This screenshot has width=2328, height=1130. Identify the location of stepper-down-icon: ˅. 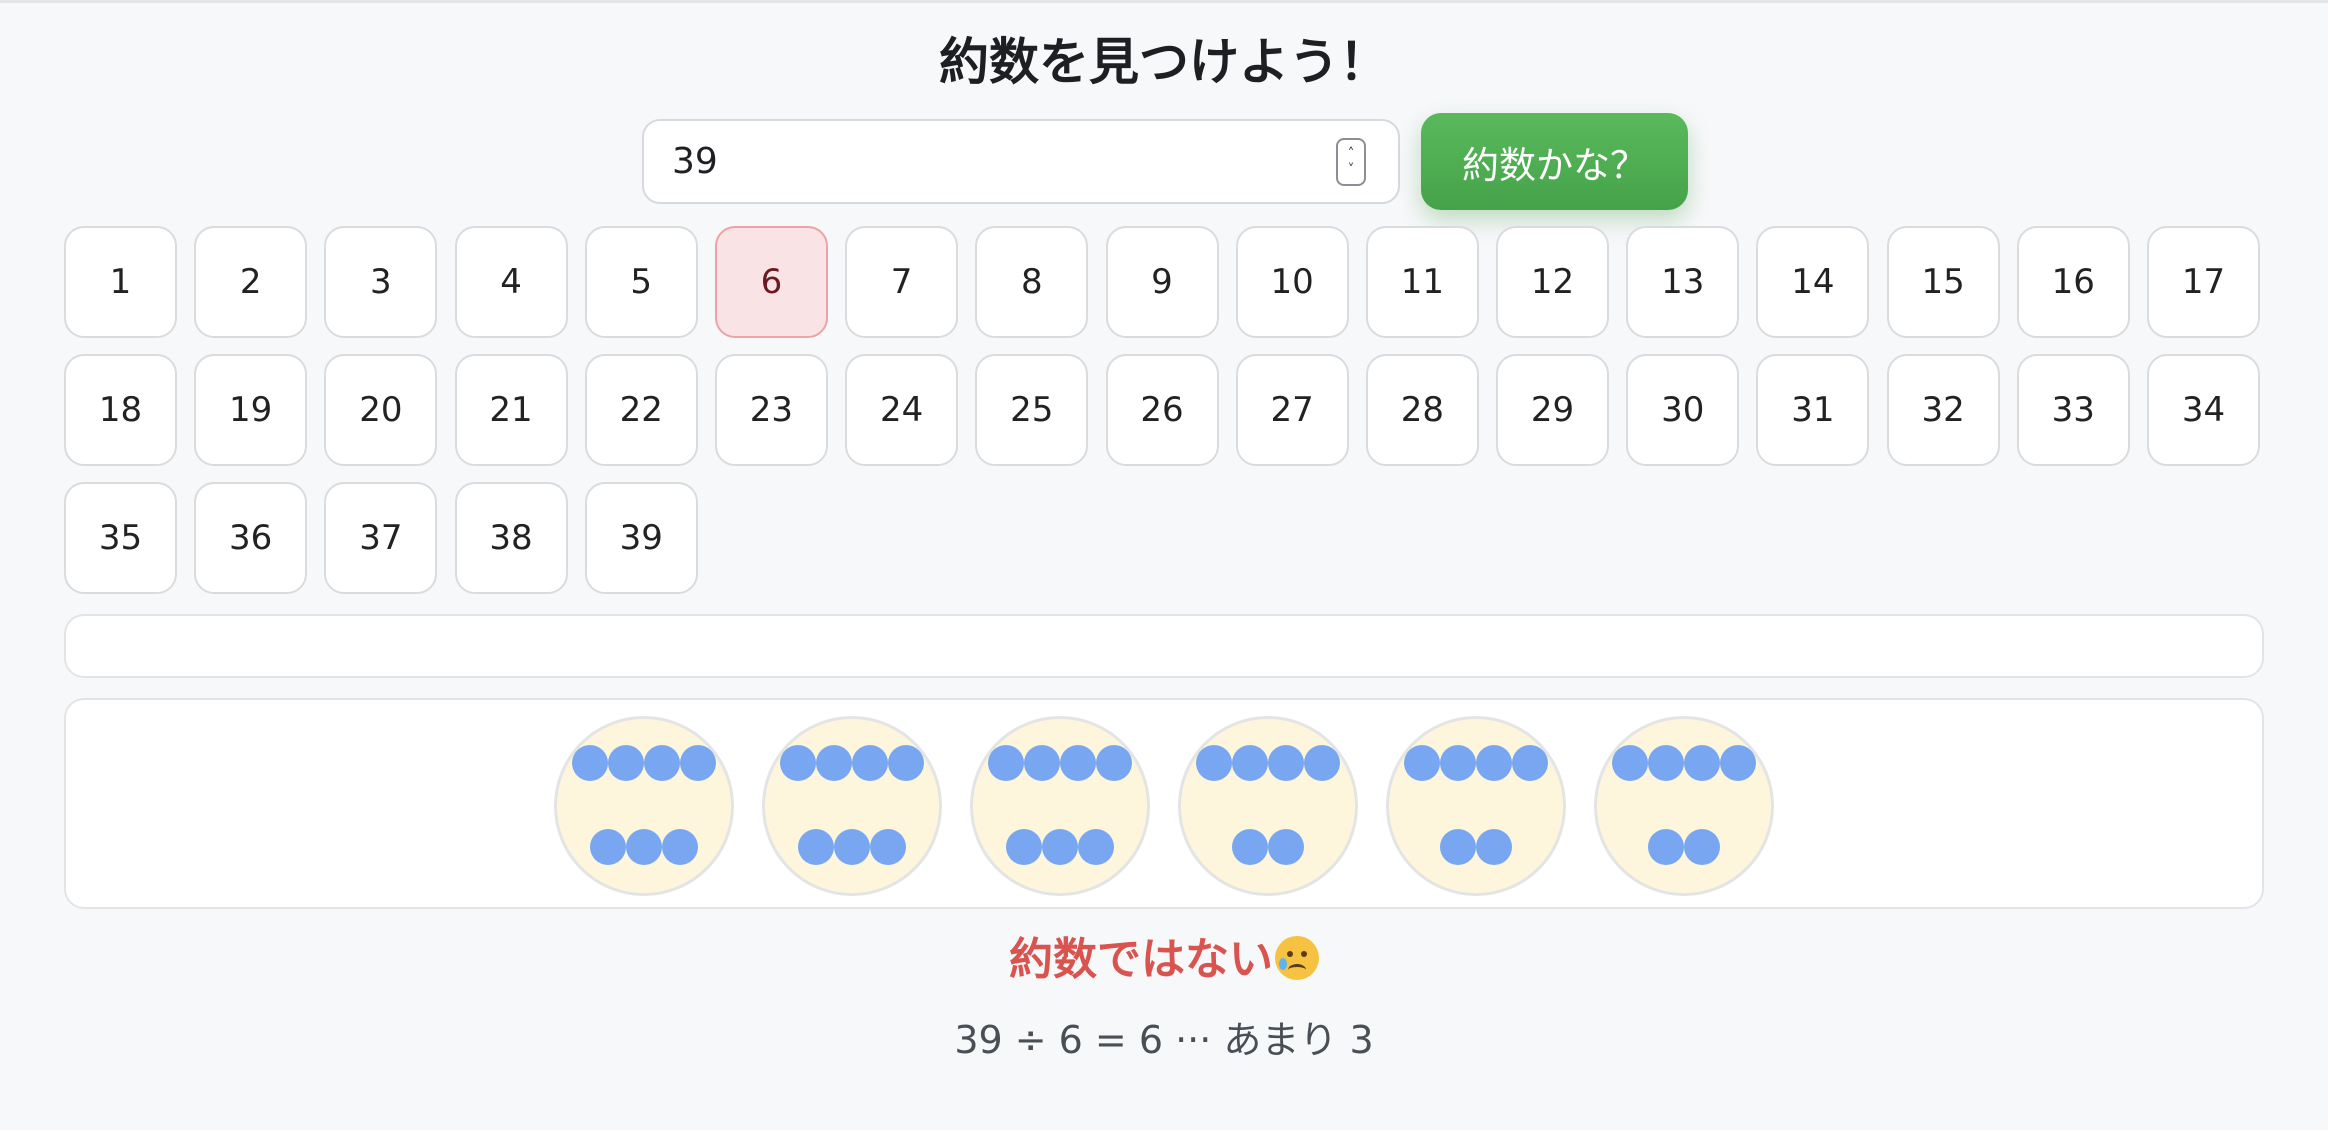
(1351, 170).